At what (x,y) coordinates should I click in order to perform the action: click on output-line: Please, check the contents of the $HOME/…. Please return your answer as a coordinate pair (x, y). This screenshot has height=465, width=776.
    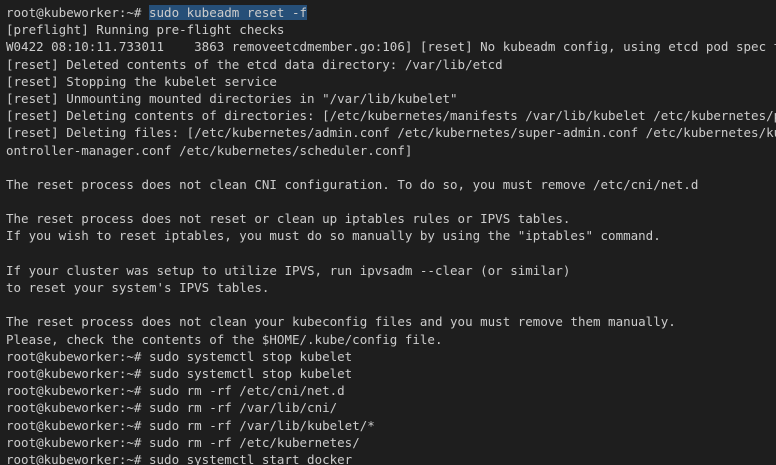
    Looking at the image, I should click on (224, 339).